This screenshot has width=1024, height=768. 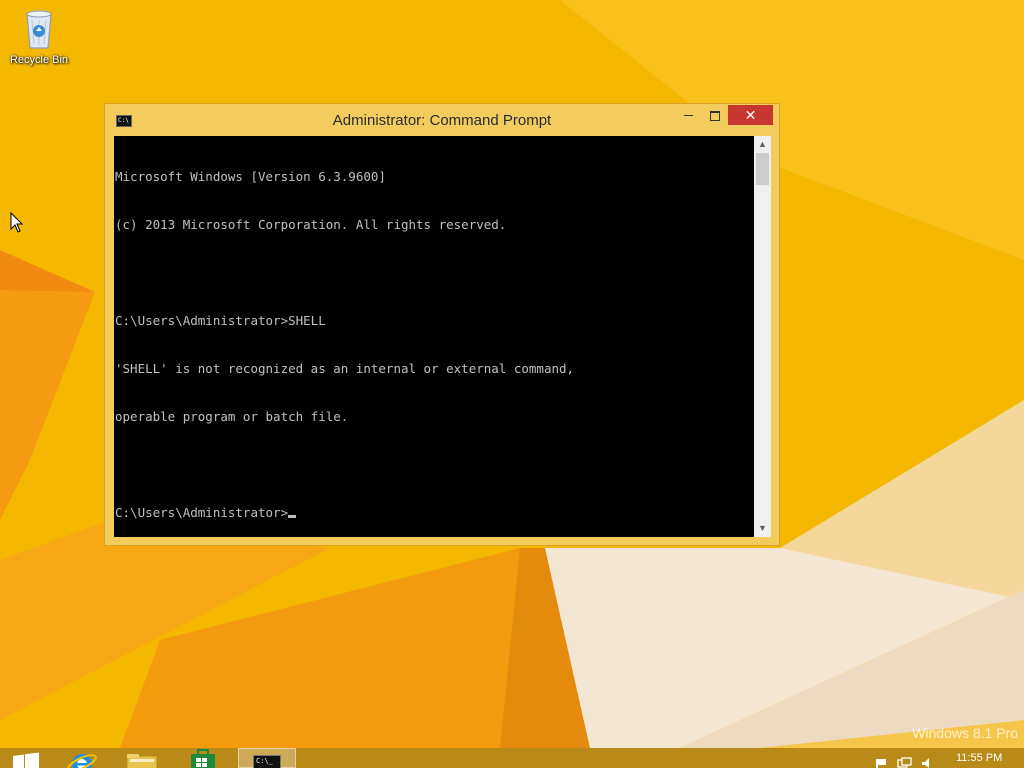 I want to click on command-prompt-line: C:\Users\Administrator>, so click(x=434, y=513).